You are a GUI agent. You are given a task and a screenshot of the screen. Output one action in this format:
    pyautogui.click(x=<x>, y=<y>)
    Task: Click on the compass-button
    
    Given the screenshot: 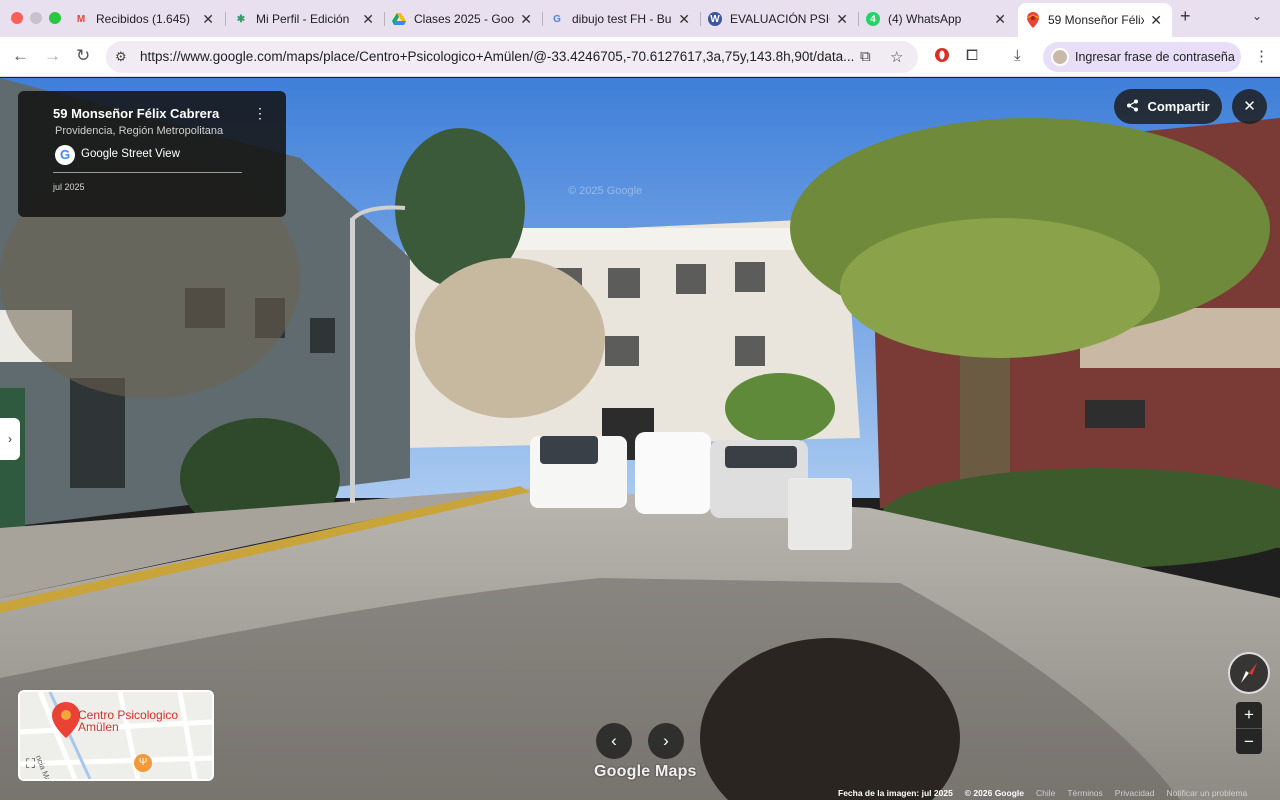 What is the action you would take?
    pyautogui.click(x=1249, y=673)
    